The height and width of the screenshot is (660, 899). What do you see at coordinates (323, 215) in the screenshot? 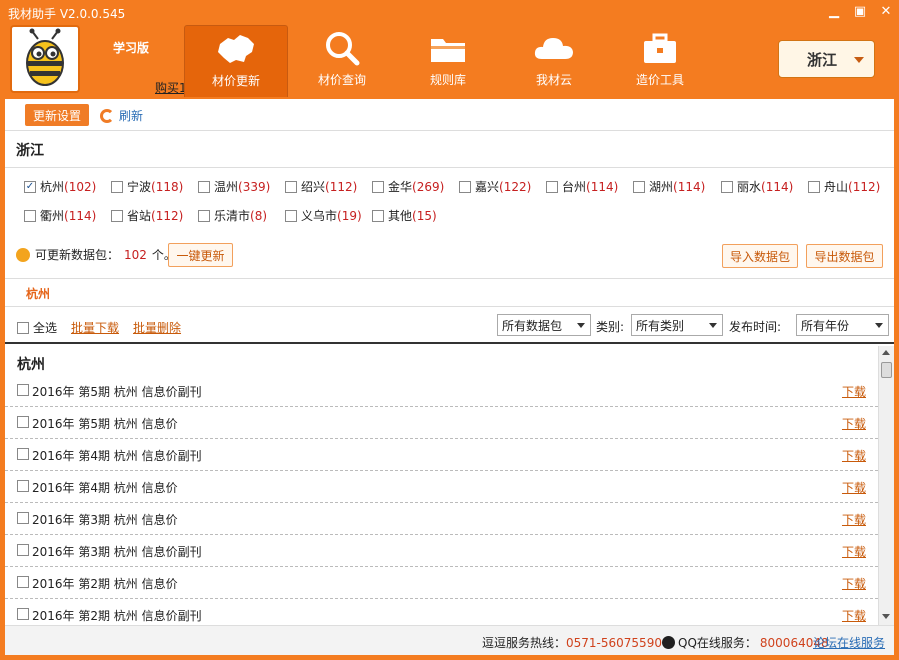
I see `city-checkbox: 义乌市 (19)` at bounding box center [323, 215].